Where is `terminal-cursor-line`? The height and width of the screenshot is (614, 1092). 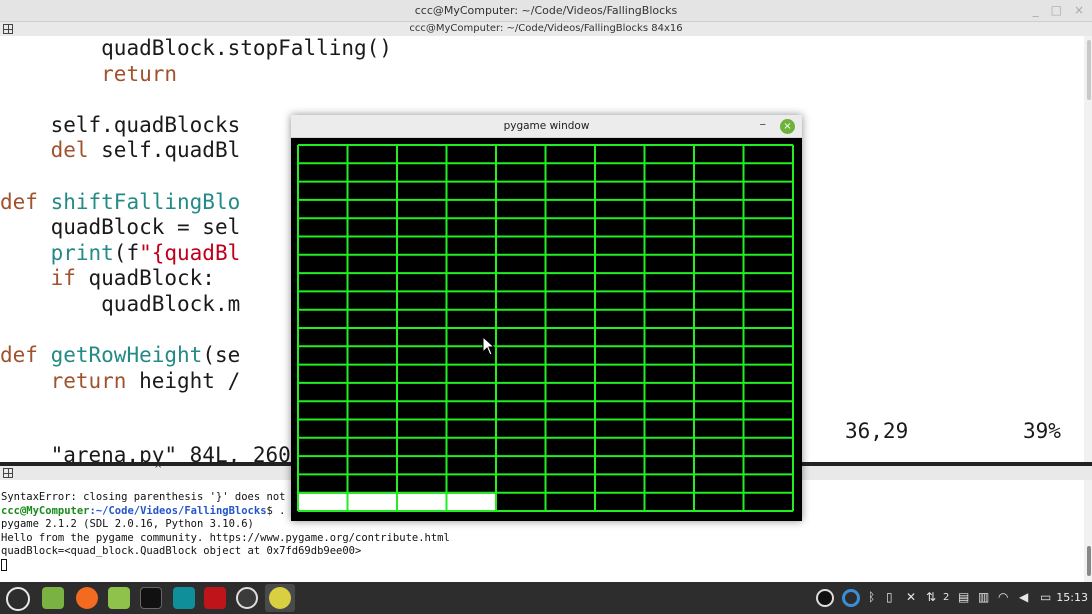 terminal-cursor-line is located at coordinates (4, 566).